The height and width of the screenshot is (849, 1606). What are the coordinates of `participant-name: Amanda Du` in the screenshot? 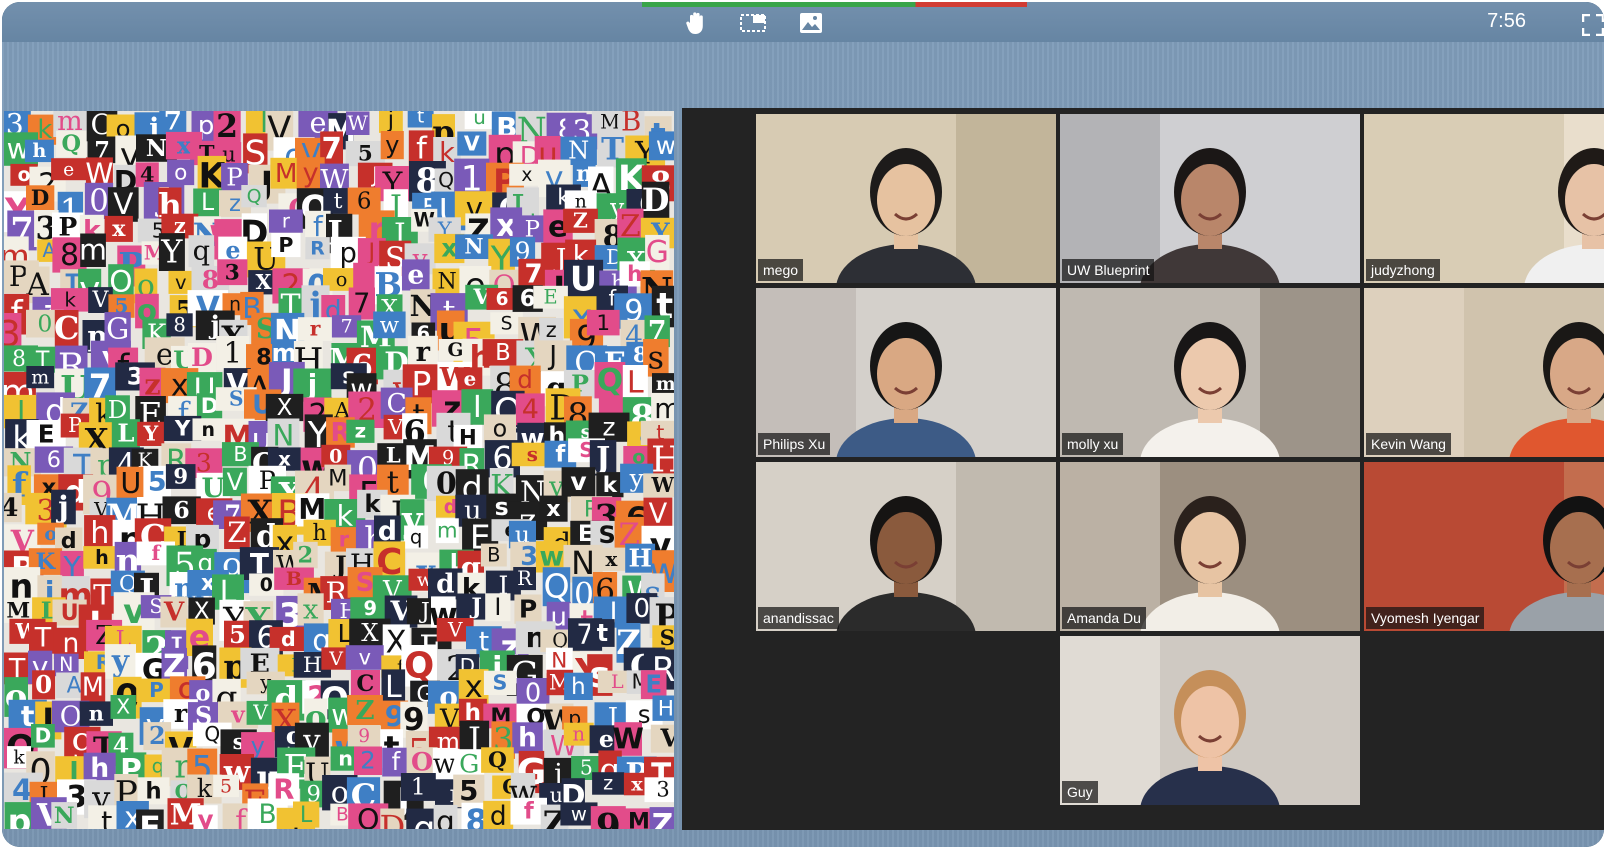 It's located at (1104, 618).